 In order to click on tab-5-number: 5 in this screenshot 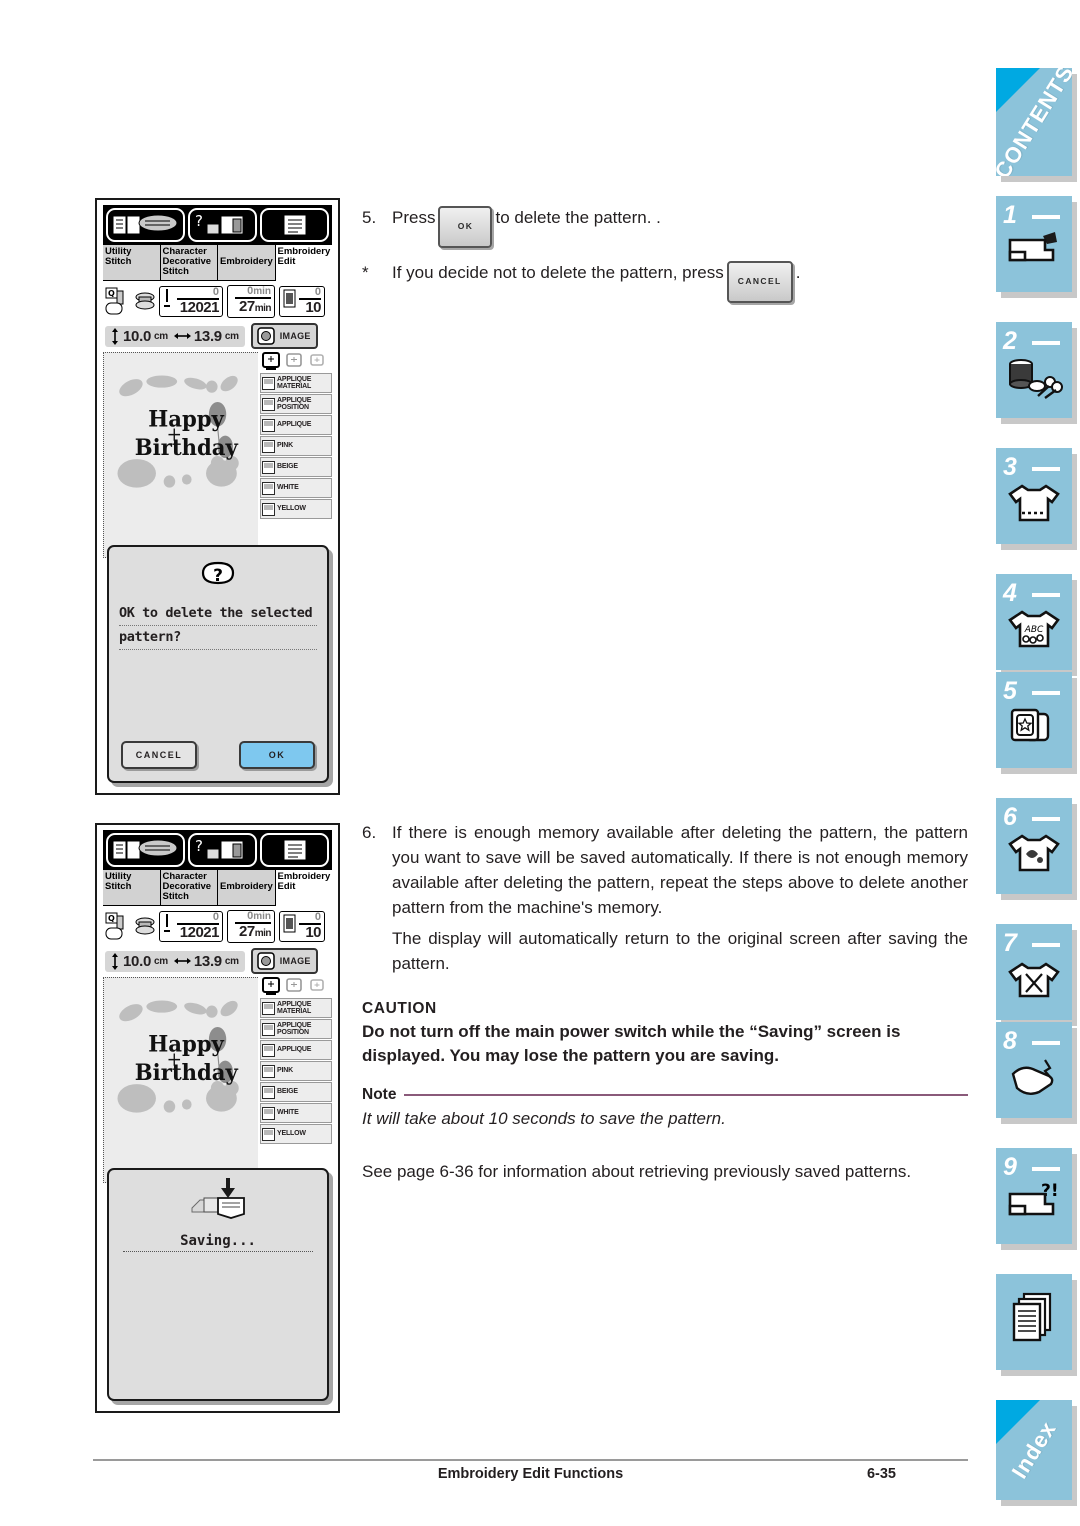, I will do `click(1010, 691)`.